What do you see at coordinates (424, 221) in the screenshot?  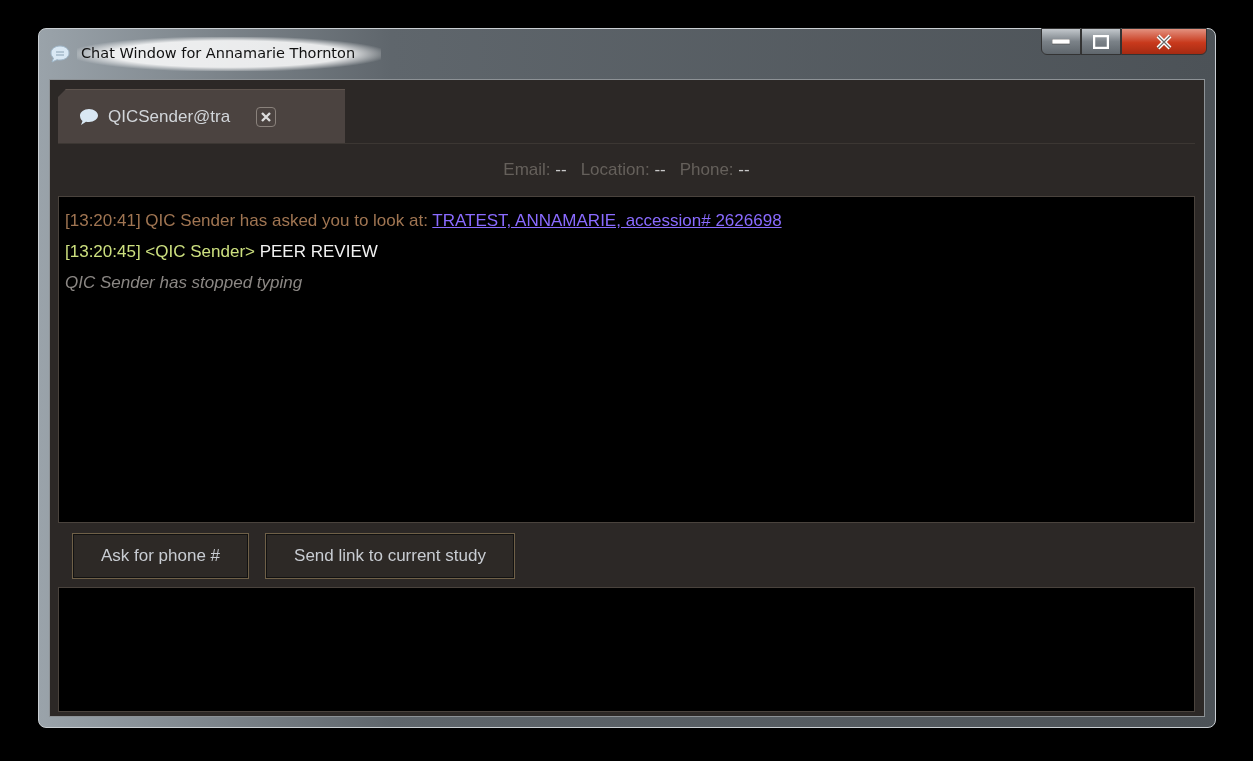 I see `system-message: [13:20:41] QIC Sender has asked you to look at: TRATEST, ANNAMARIE, accession# 2626698` at bounding box center [424, 221].